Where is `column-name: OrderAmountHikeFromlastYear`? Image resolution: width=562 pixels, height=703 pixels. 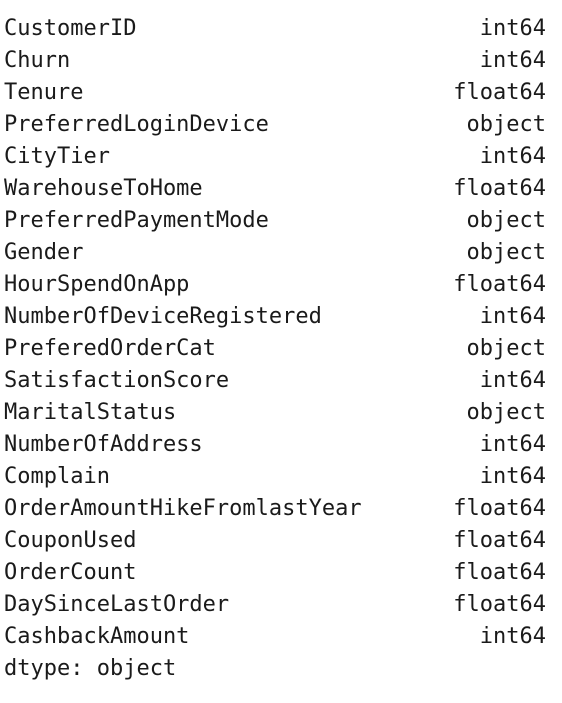
column-name: OrderAmountHikeFromlastYear is located at coordinates (183, 508).